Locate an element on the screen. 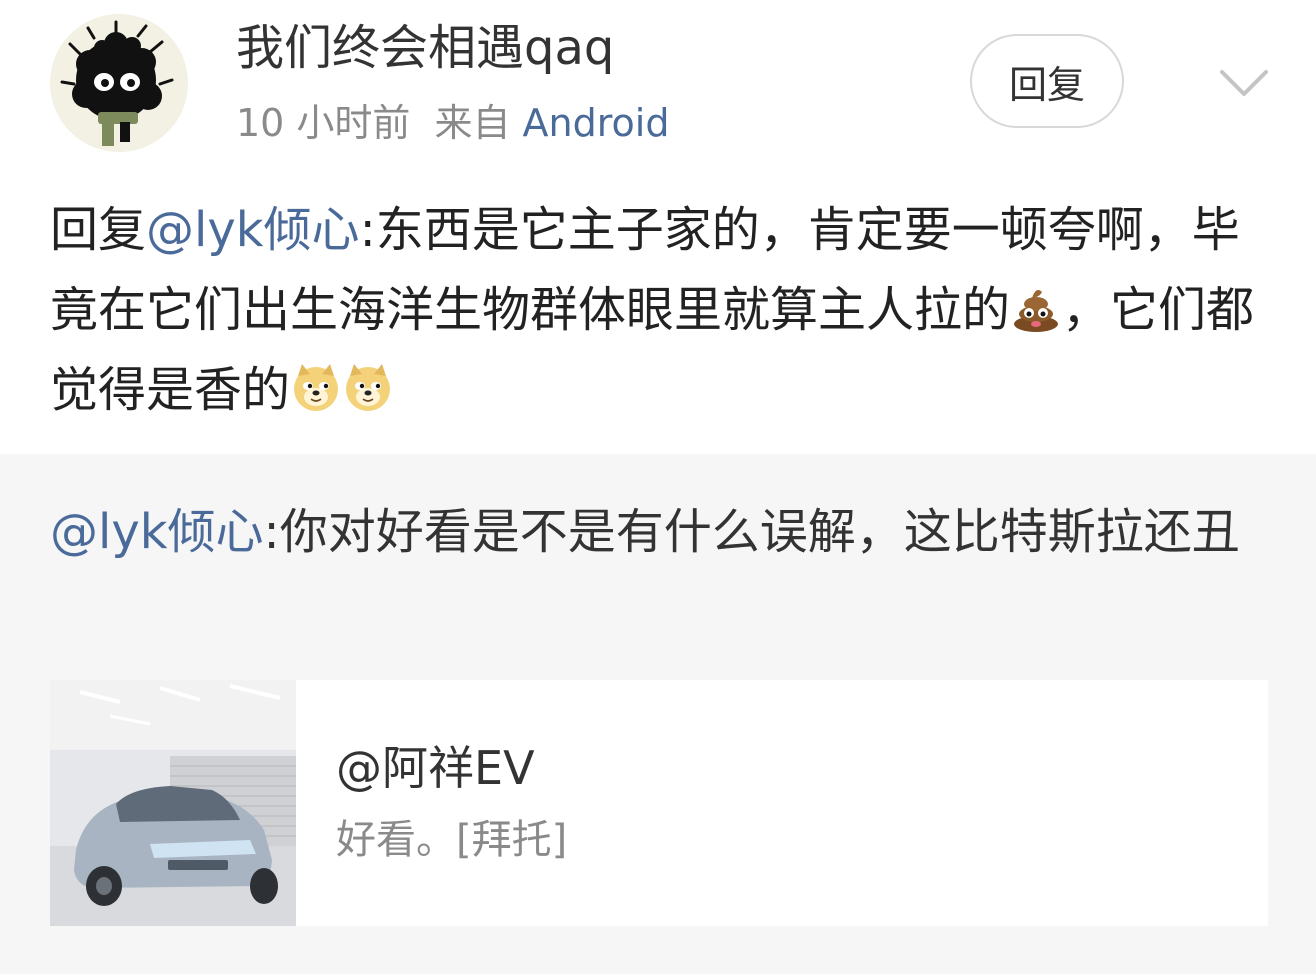 Image resolution: width=1316 pixels, height=974 pixels. card-author: @阿祥EV is located at coordinates (435, 768).